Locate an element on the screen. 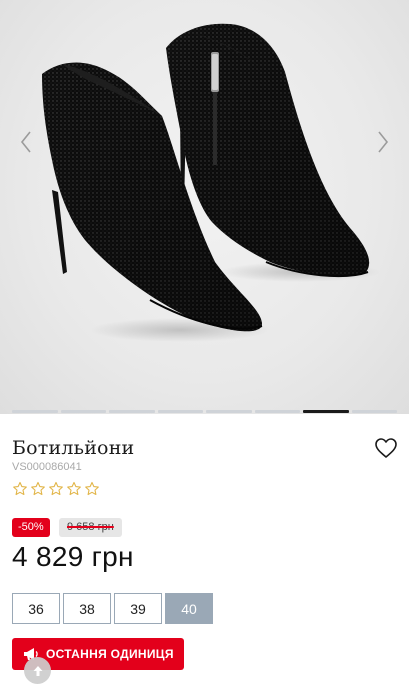  scroll-to-top-button is located at coordinates (37, 670).